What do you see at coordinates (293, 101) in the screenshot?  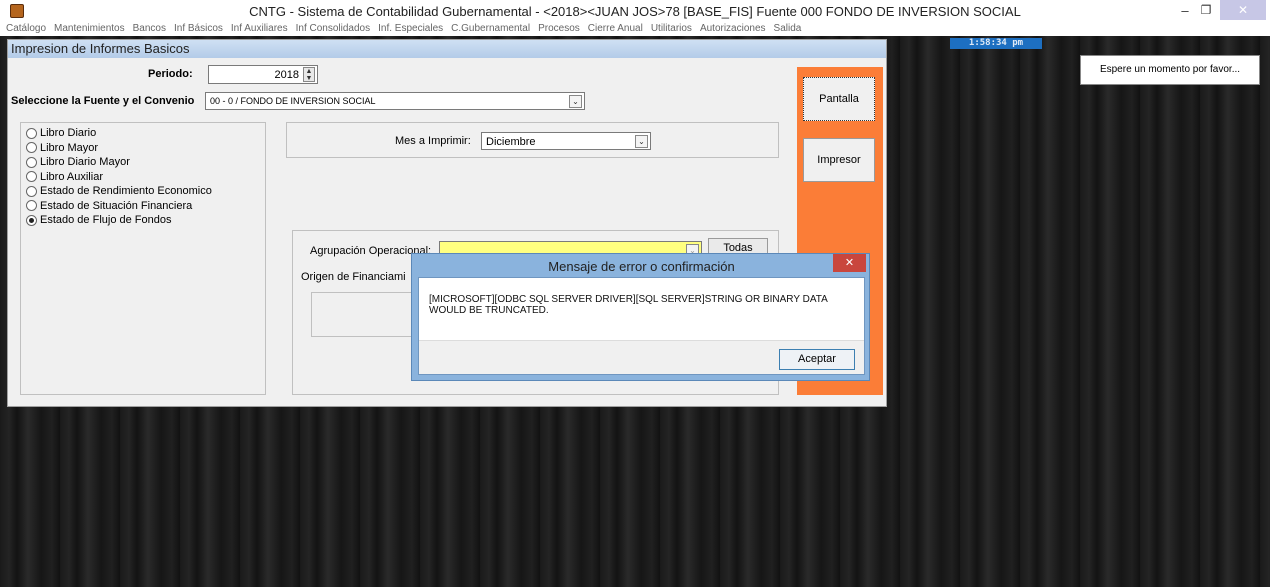 I see `fuente-value: 00 - 0 / FONDO DE INVERSION SOCIAL` at bounding box center [293, 101].